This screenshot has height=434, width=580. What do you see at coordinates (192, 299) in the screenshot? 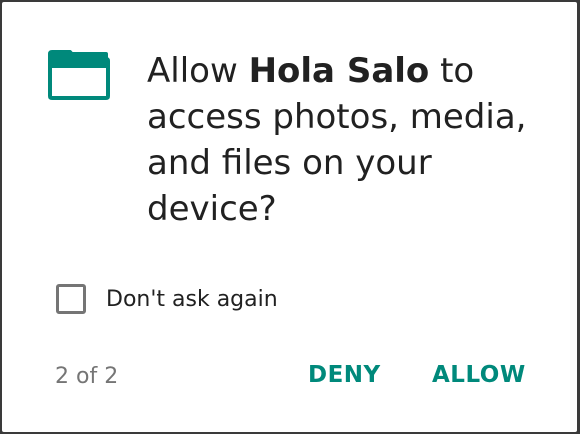
I see `dont-ask-again-label: Don't ask again` at bounding box center [192, 299].